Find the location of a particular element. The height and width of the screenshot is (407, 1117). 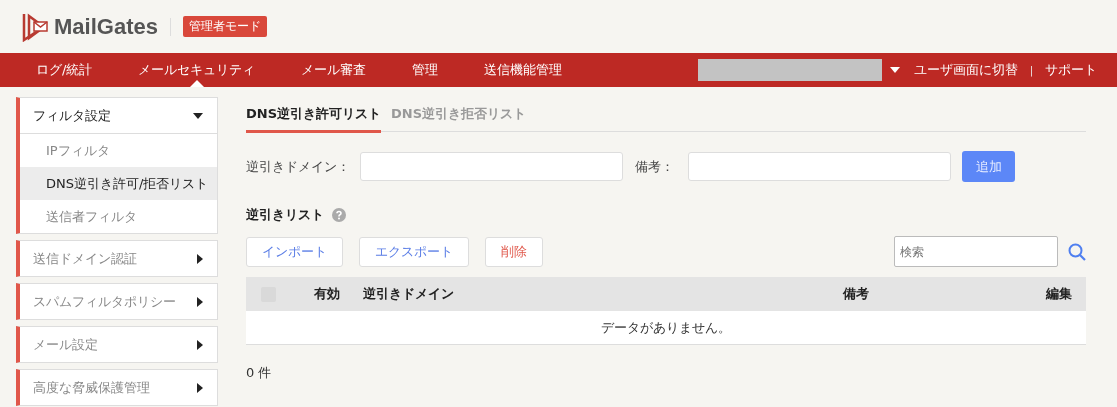

delete-button: 削除 is located at coordinates (514, 251).